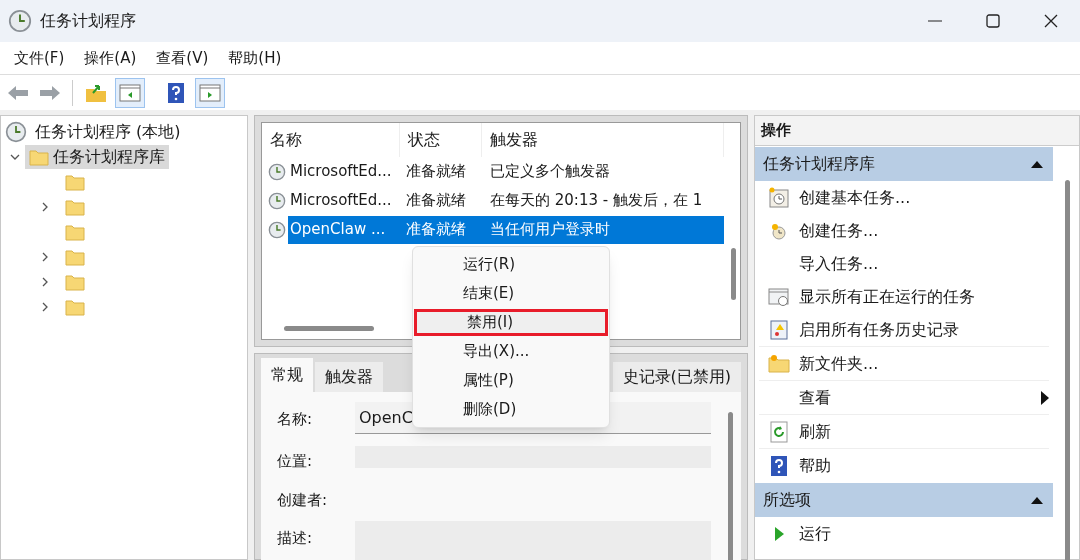 The image size is (1080, 560). Describe the element at coordinates (596, 201) in the screenshot. I see `table-cell-text: 在每天的 20:13 - 触发后，在 1` at that location.